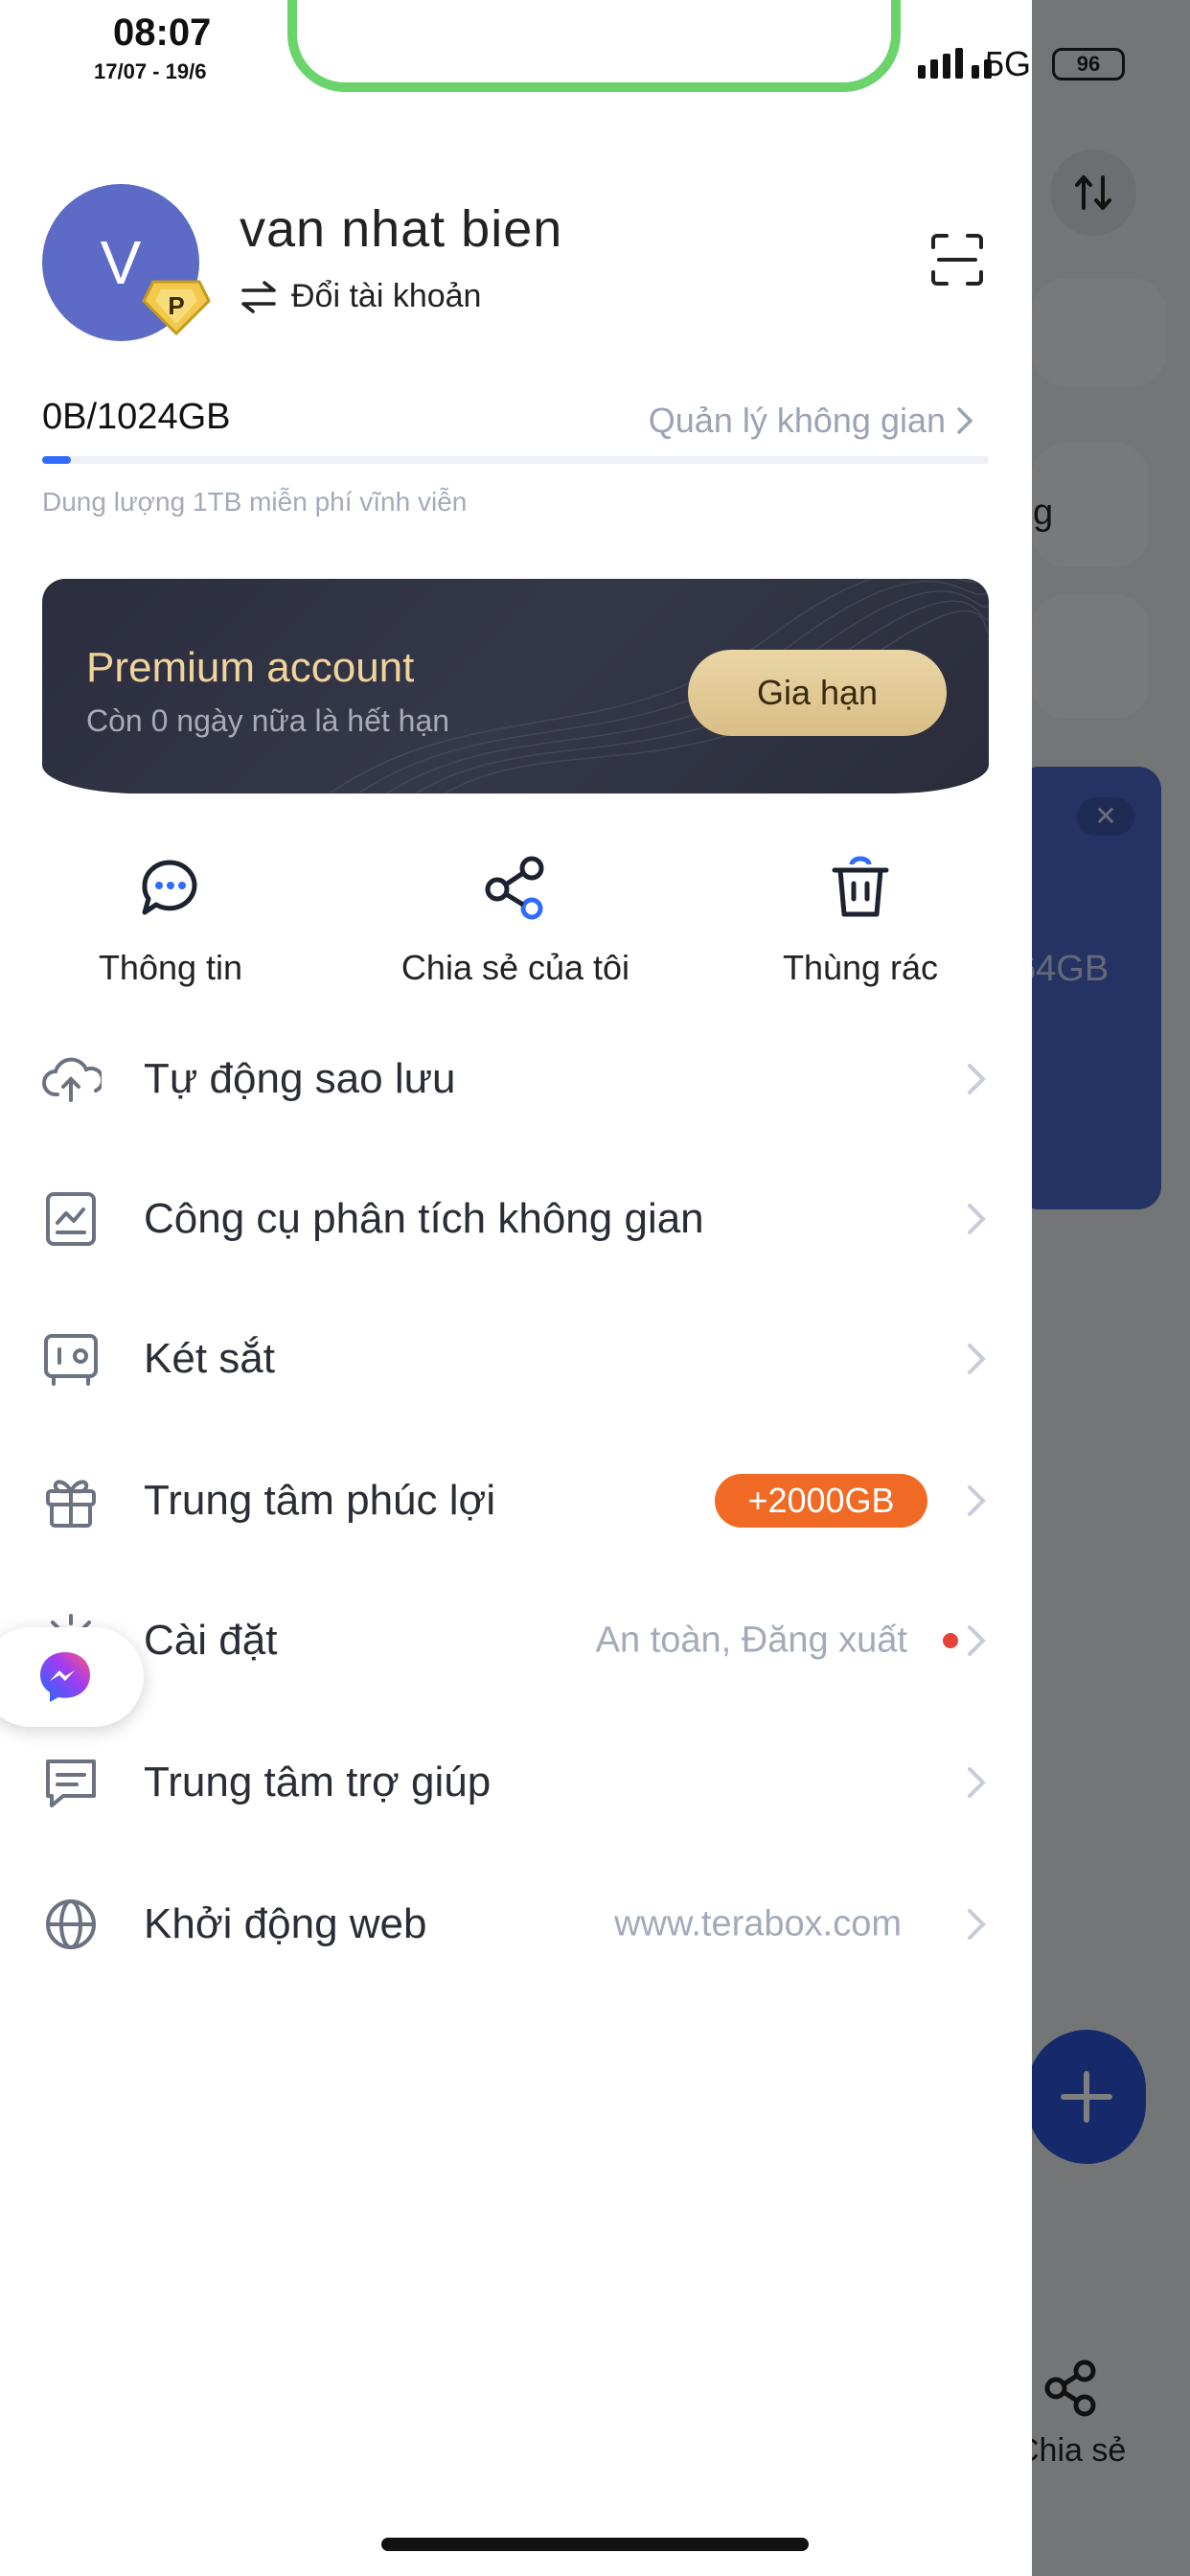  Describe the element at coordinates (424, 1218) in the screenshot. I see `menu-space-analysis-label: Công cụ phân tích không gian` at that location.